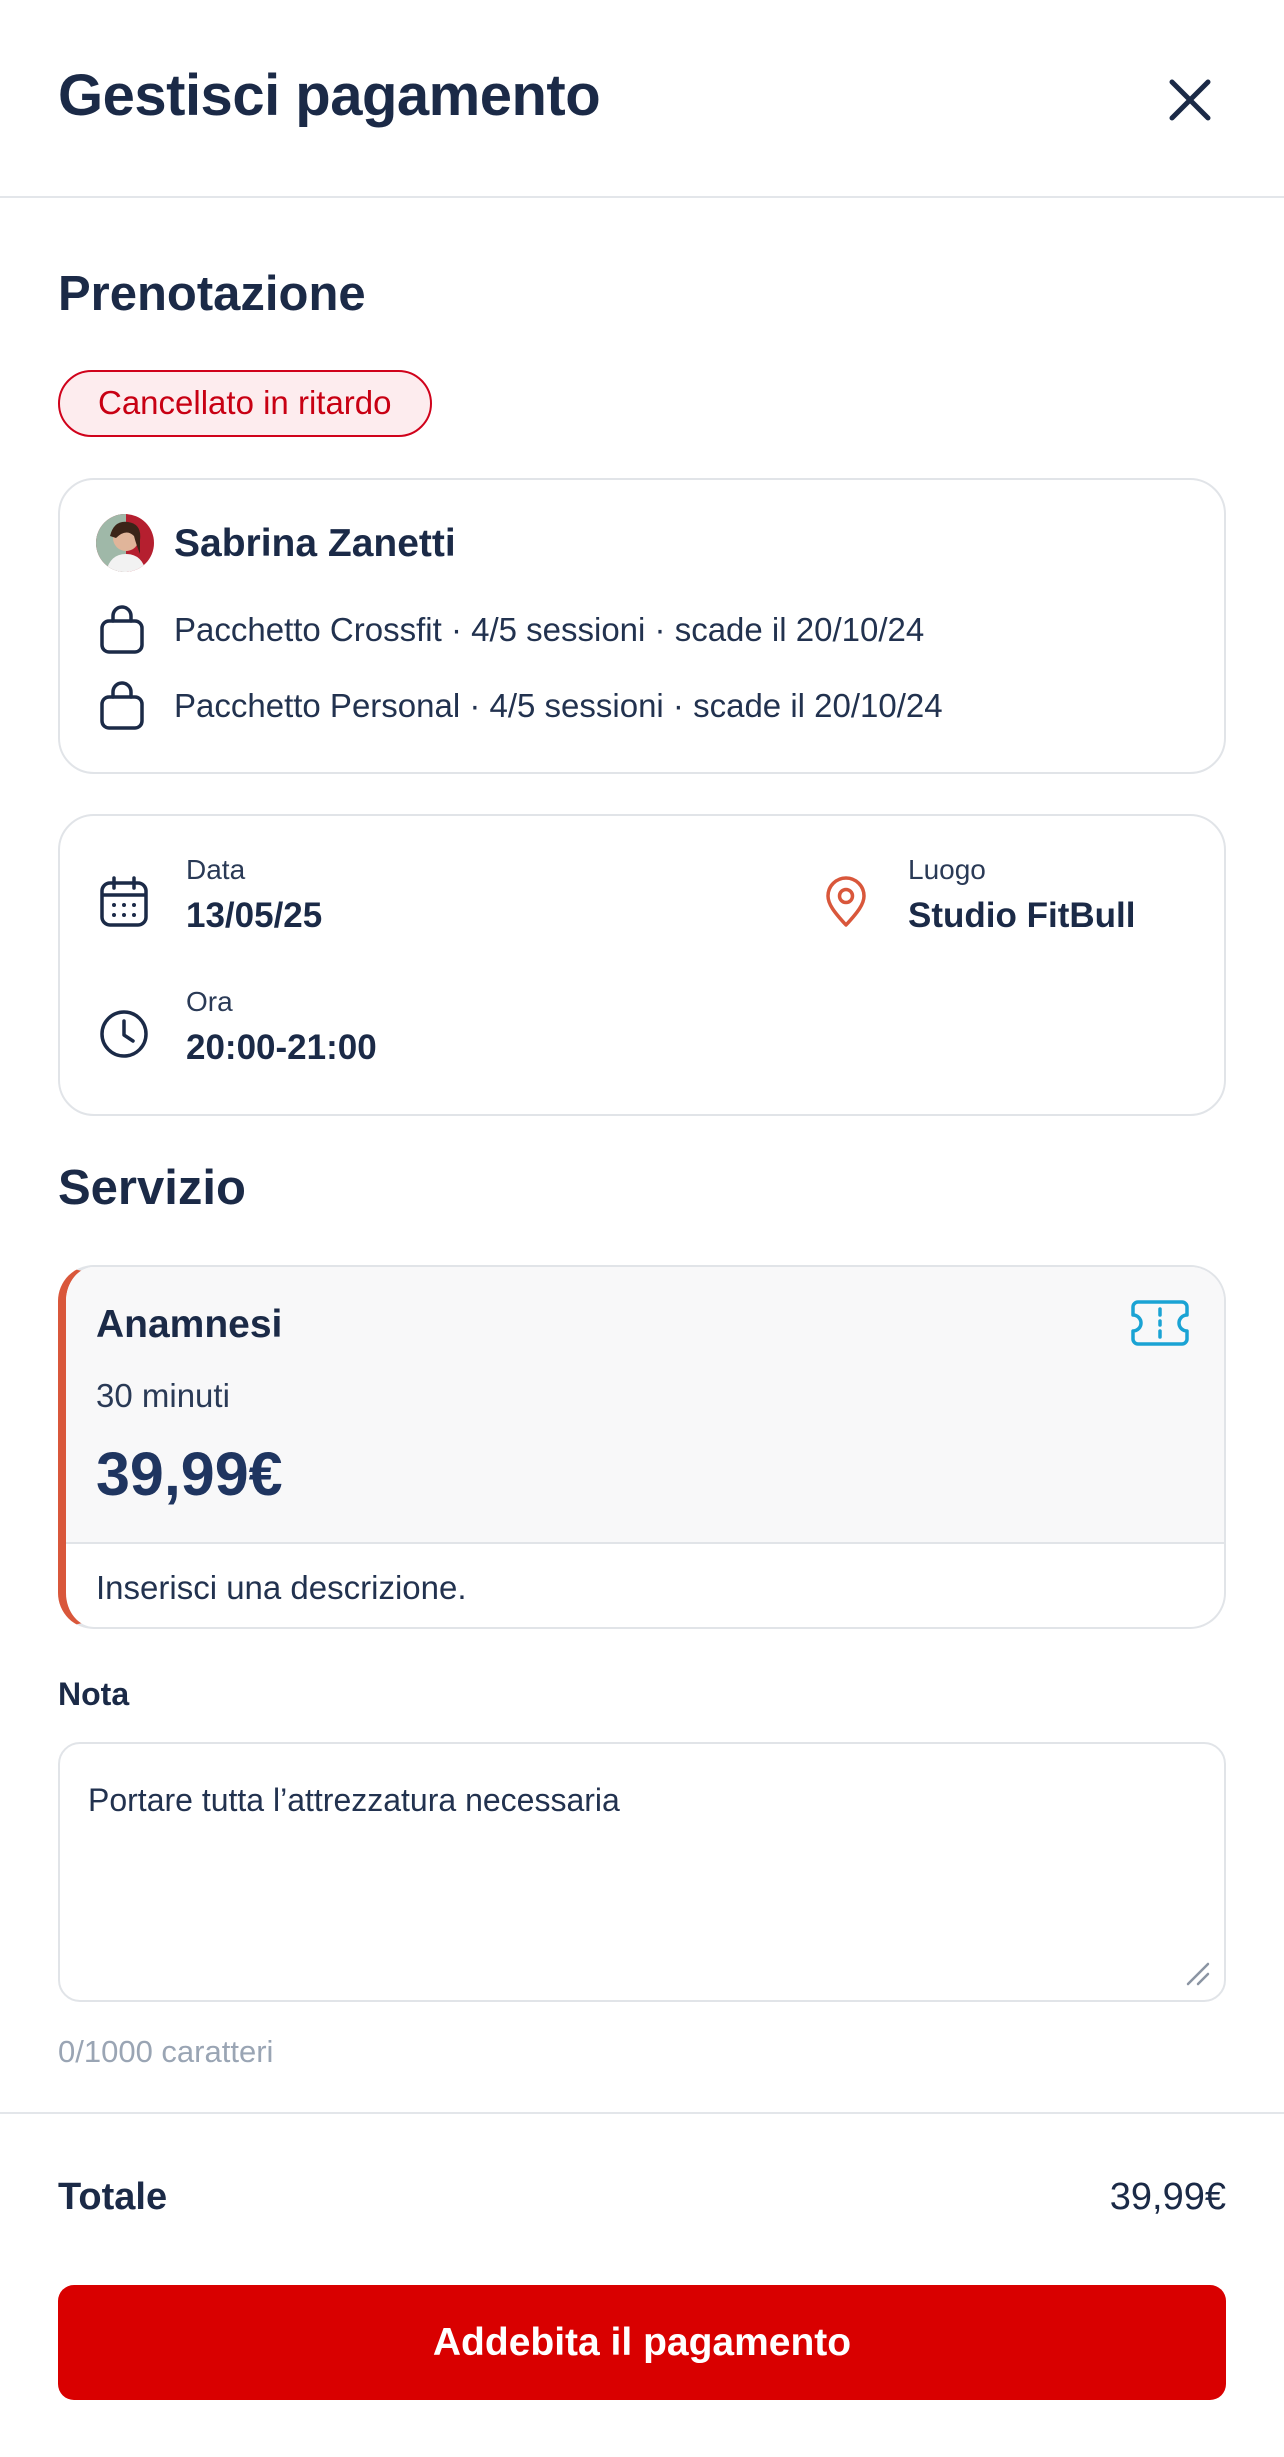 Image resolution: width=1284 pixels, height=2457 pixels. What do you see at coordinates (947, 869) in the screenshot?
I see `location-label: Luogo` at bounding box center [947, 869].